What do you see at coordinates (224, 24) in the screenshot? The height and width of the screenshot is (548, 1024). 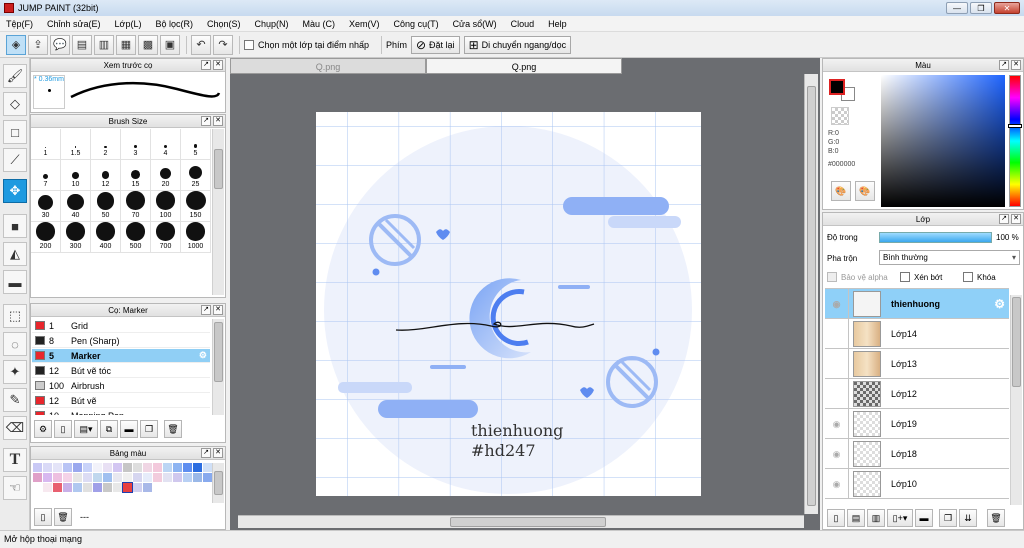 I see `menu-select: Chọn(S)` at bounding box center [224, 24].